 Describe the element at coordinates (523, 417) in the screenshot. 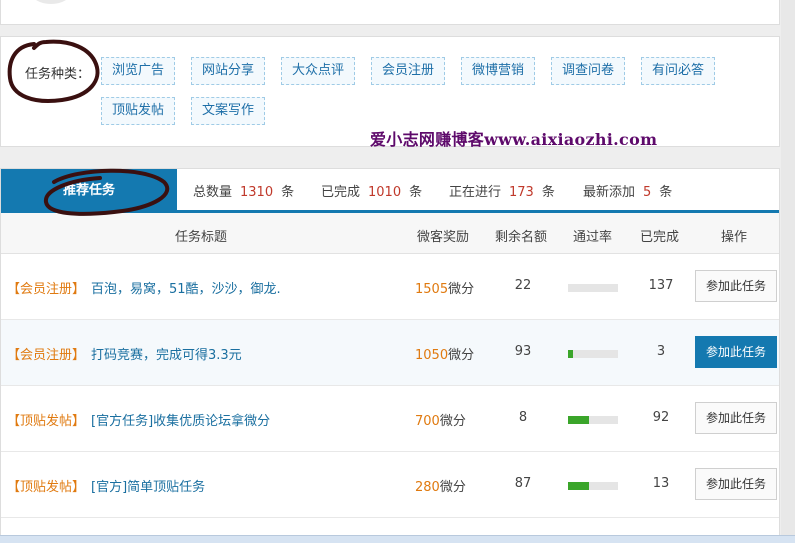

I see `row-remain: 8` at that location.